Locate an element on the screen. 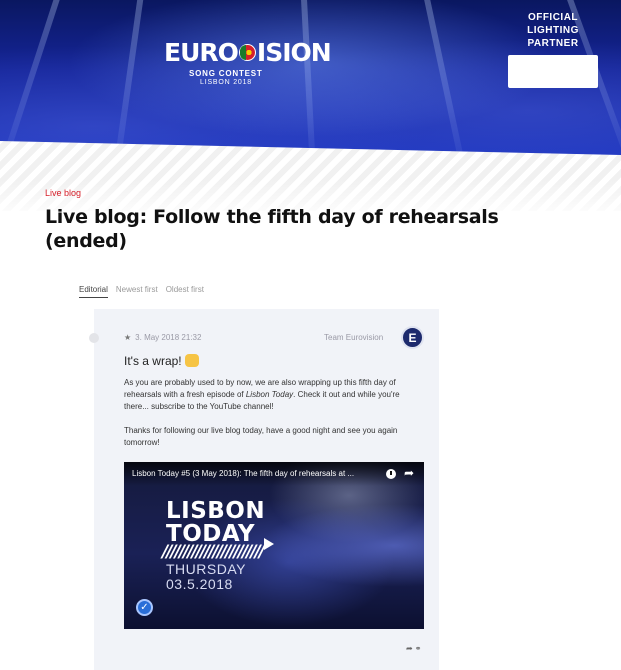 This screenshot has width=621, height=670. share-post-icon: ➦ is located at coordinates (409, 648).